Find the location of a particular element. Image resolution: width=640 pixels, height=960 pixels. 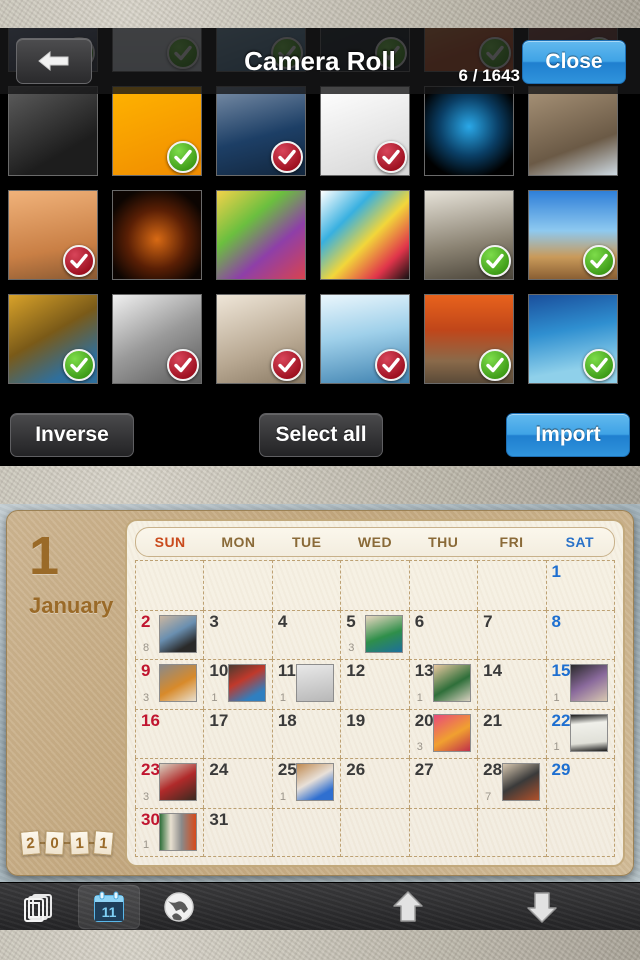

calendar-day-cell: 28 is located at coordinates (169, 634).